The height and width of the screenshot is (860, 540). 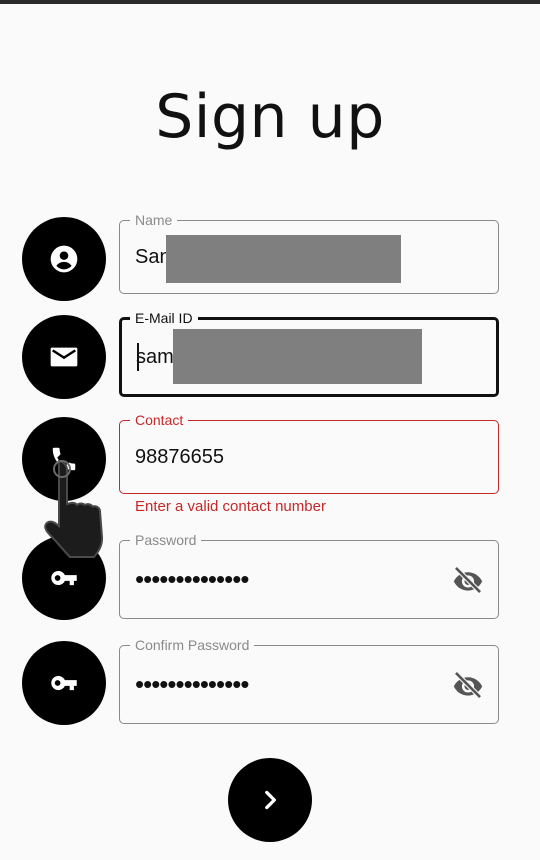 I want to click on password-field: Password ••••••••••••••, so click(x=309, y=574).